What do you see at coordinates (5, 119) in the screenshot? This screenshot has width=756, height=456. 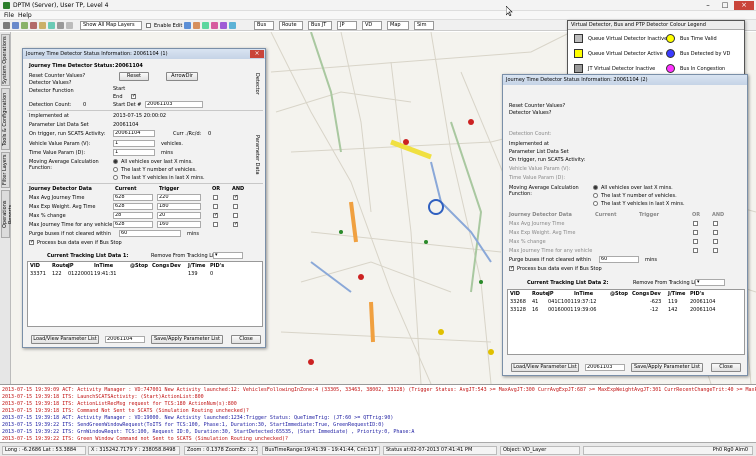 I see `tab-tools-configuration: Tools & Configuration` at bounding box center [5, 119].